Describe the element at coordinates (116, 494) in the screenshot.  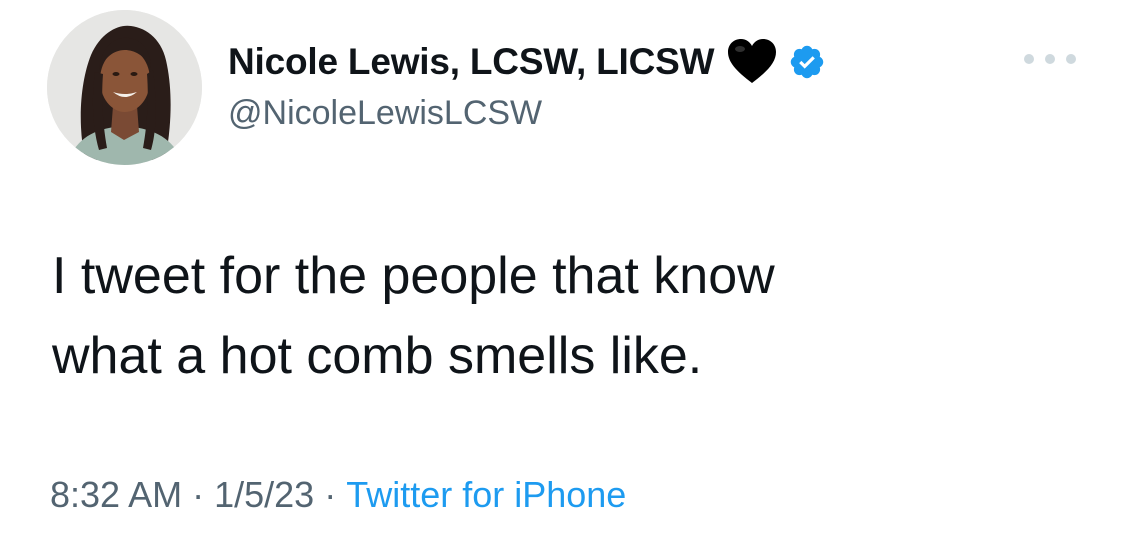
I see `tweet-time: 8:32 AM` at that location.